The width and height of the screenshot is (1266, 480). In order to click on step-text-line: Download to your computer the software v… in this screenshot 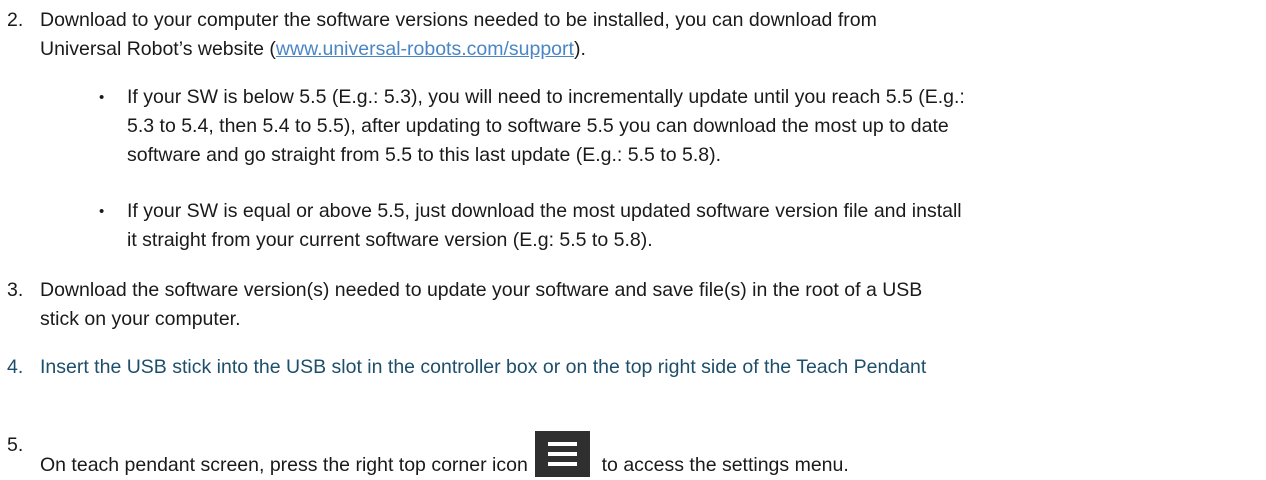, I will do `click(458, 20)`.